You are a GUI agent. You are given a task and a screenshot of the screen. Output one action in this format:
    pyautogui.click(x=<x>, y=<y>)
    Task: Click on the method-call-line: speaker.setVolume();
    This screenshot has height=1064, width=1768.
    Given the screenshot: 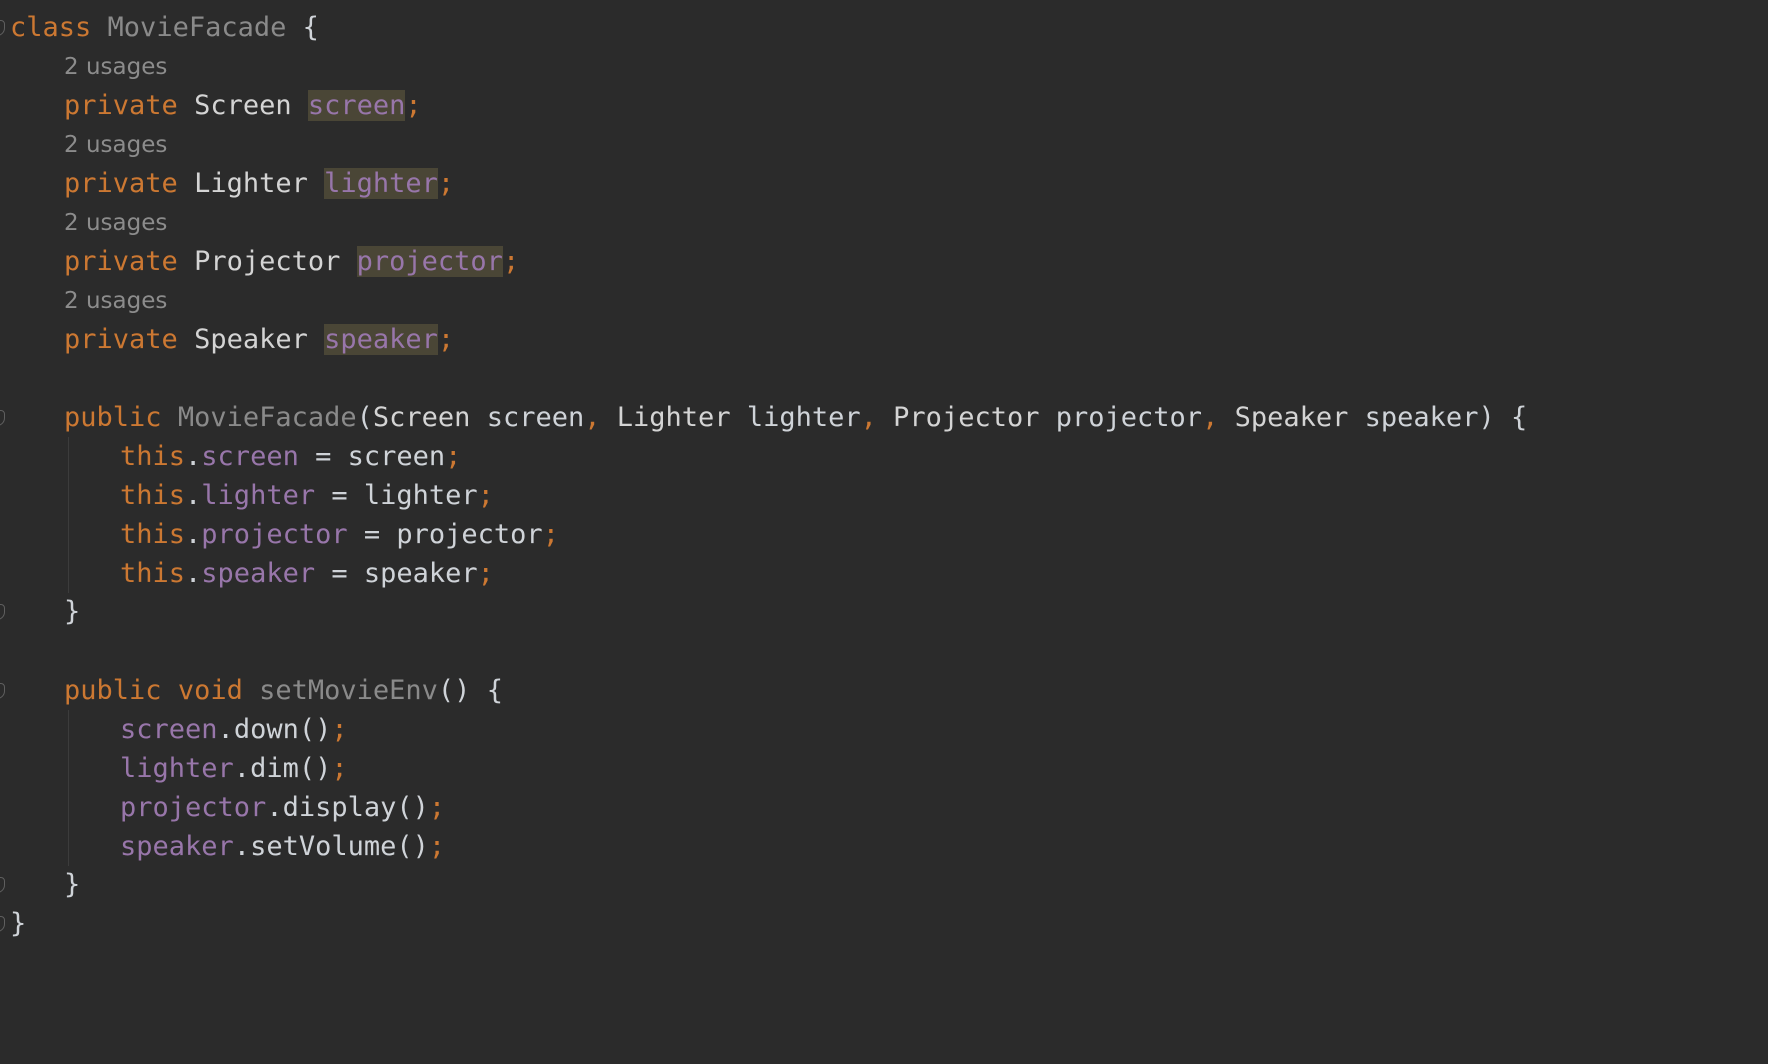 What is the action you would take?
    pyautogui.click(x=282, y=847)
    